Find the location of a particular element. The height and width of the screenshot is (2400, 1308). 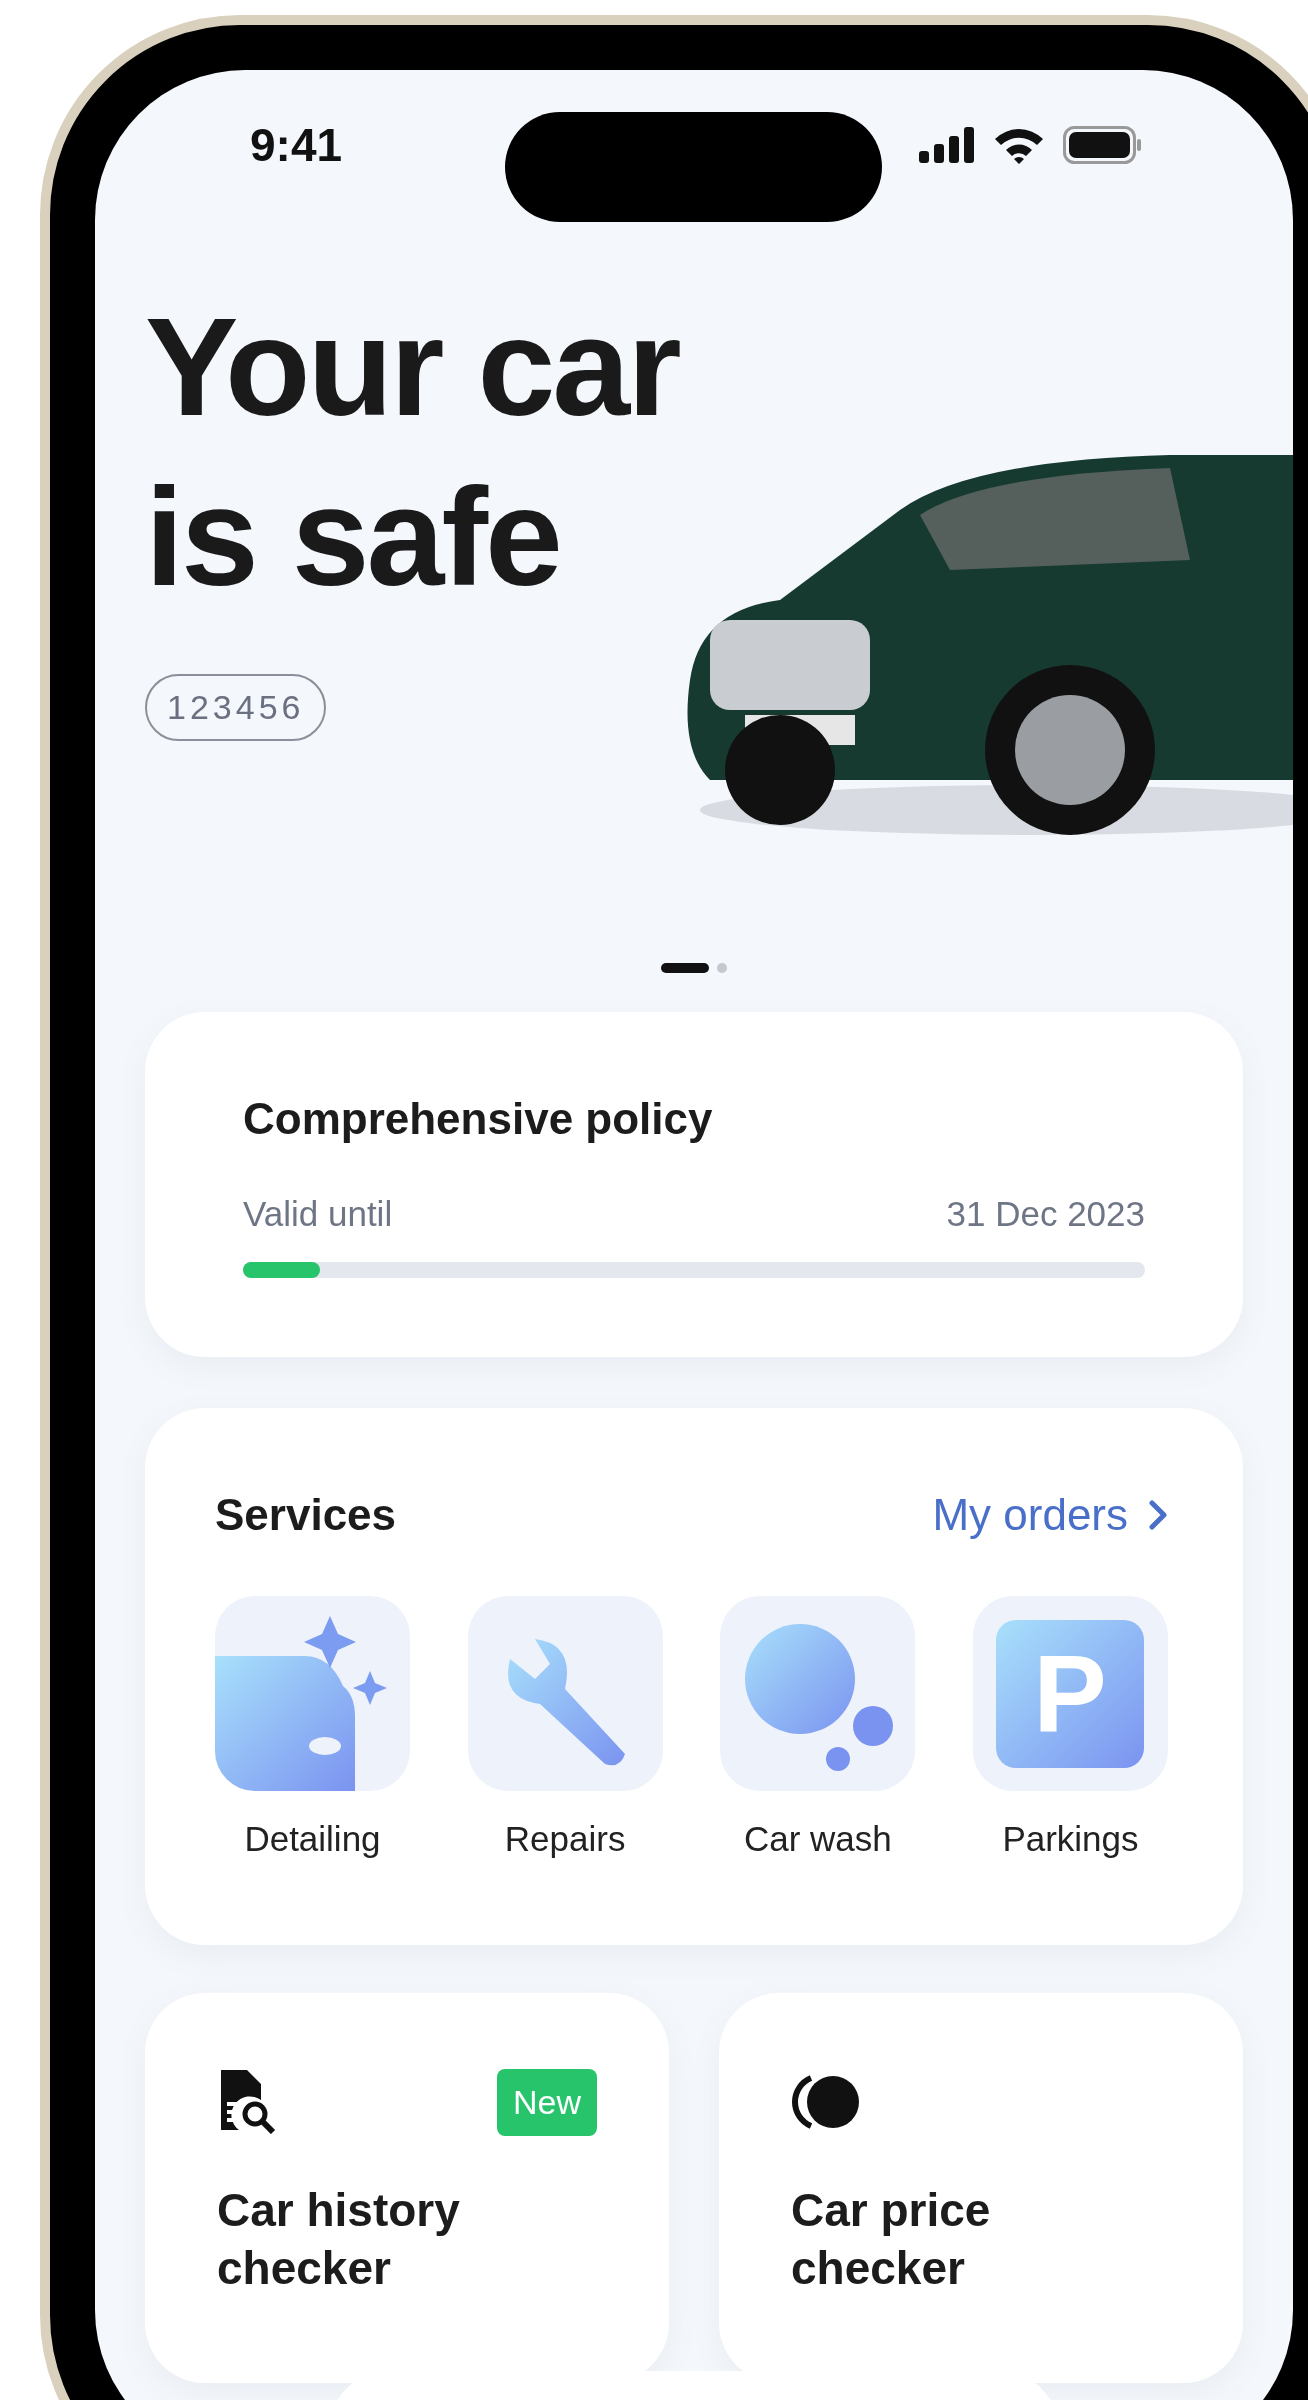

service-label: Car wash is located at coordinates (817, 1839).